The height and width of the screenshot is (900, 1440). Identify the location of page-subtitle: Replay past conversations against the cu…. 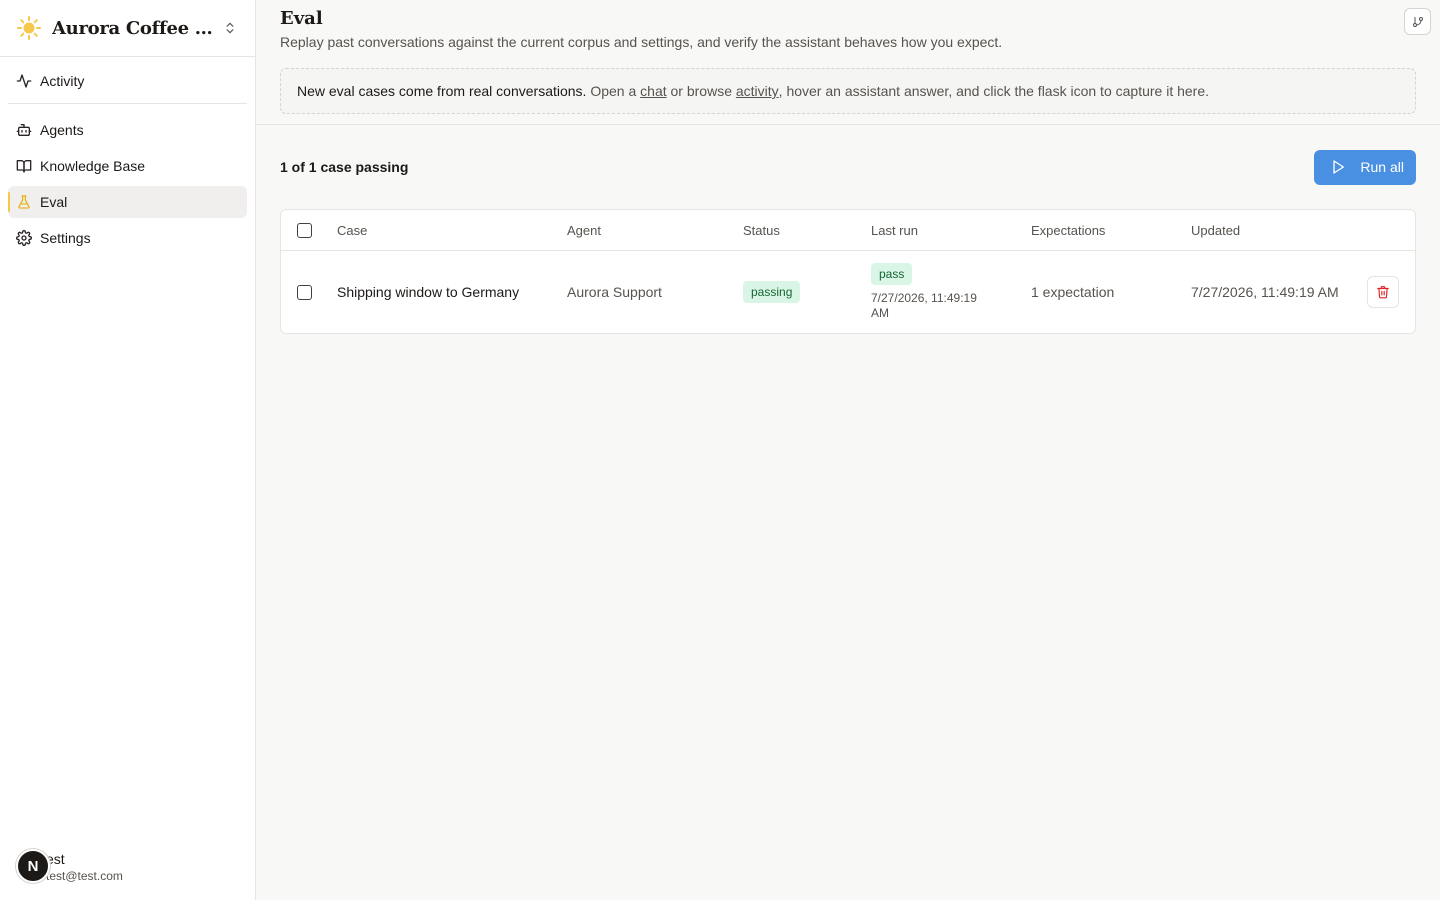
(641, 42).